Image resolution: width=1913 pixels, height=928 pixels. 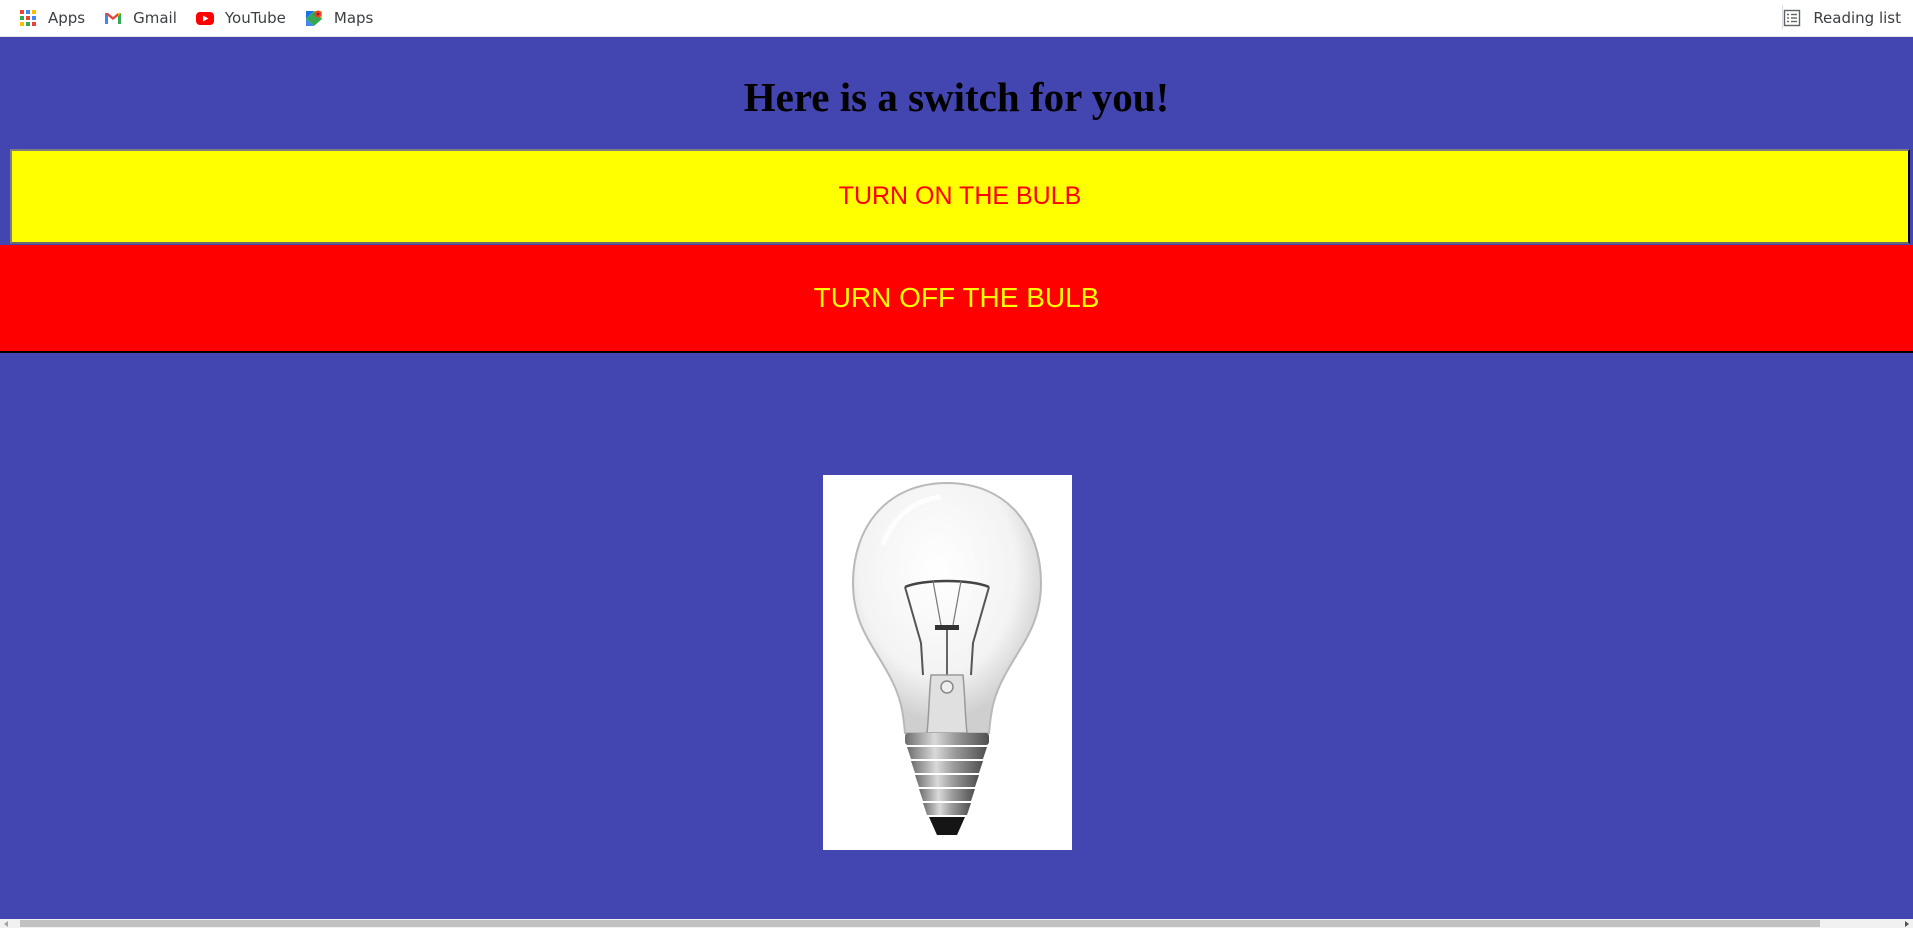 I want to click on scroll-right-arrow-icon, so click(x=1907, y=924).